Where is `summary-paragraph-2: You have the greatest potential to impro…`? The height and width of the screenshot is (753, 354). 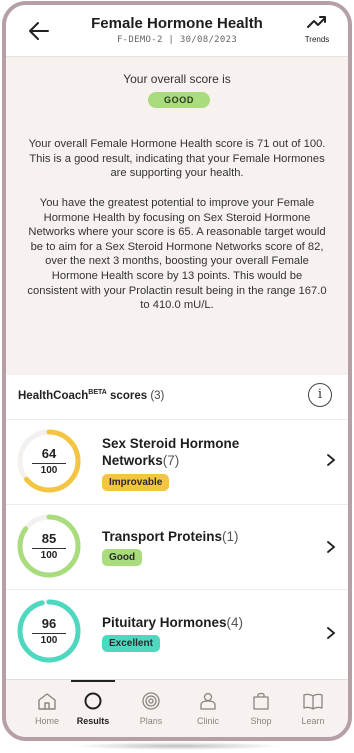
summary-paragraph-2: You have the greatest potential to impro… is located at coordinates (177, 254).